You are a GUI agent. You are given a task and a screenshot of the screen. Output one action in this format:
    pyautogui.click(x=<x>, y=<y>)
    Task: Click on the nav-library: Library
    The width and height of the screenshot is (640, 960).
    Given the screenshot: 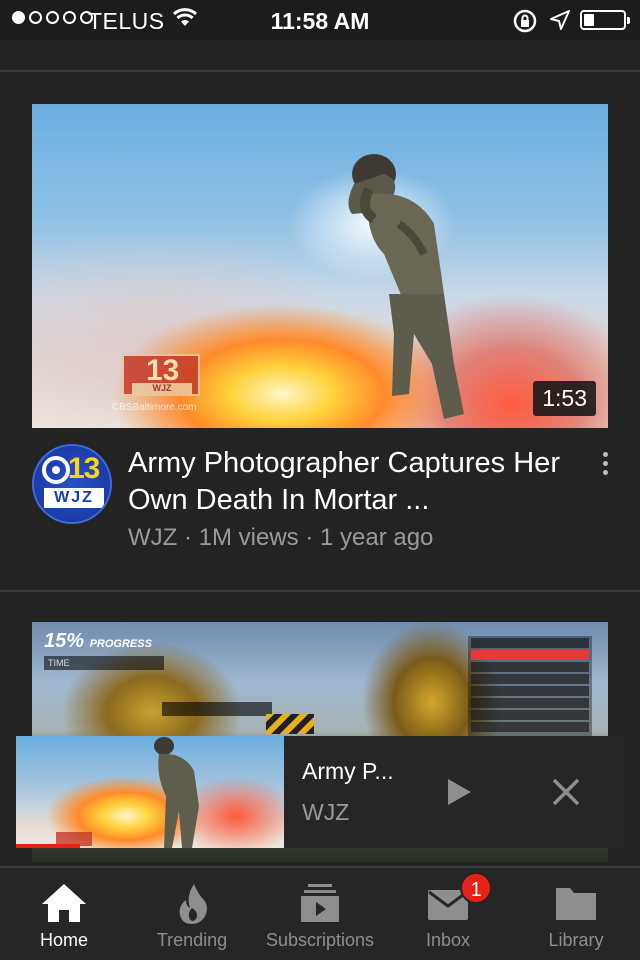 What is the action you would take?
    pyautogui.click(x=576, y=914)
    